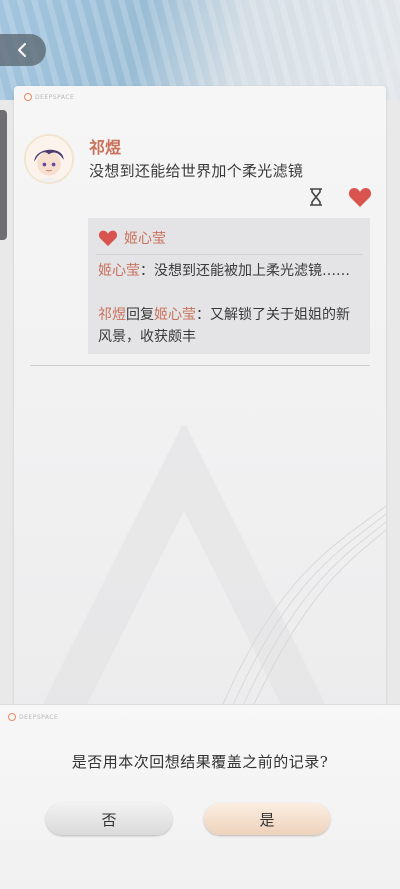 This screenshot has height=889, width=400. I want to click on chevron-left-icon, so click(22, 50).